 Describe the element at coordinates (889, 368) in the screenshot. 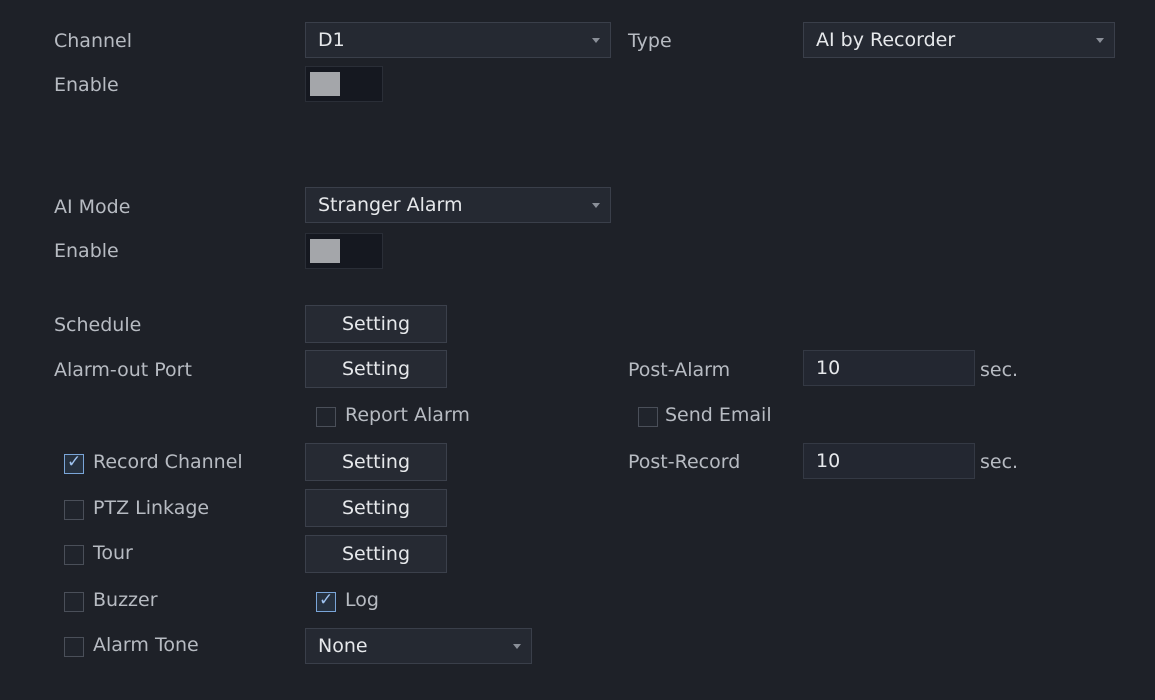

I see `post-alarm-input: 10` at that location.